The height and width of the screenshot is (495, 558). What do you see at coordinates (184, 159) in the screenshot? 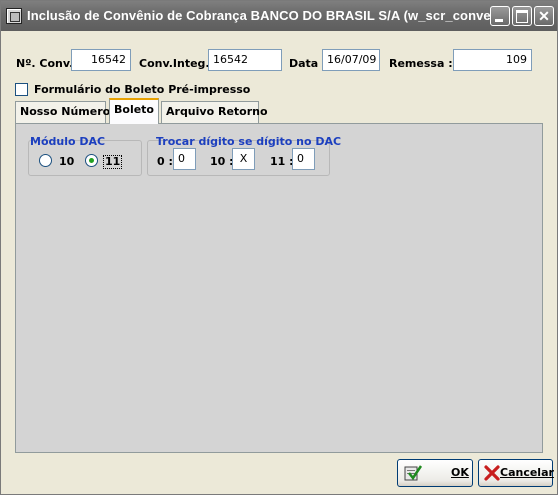
I see `trocar-0-field: 0` at bounding box center [184, 159].